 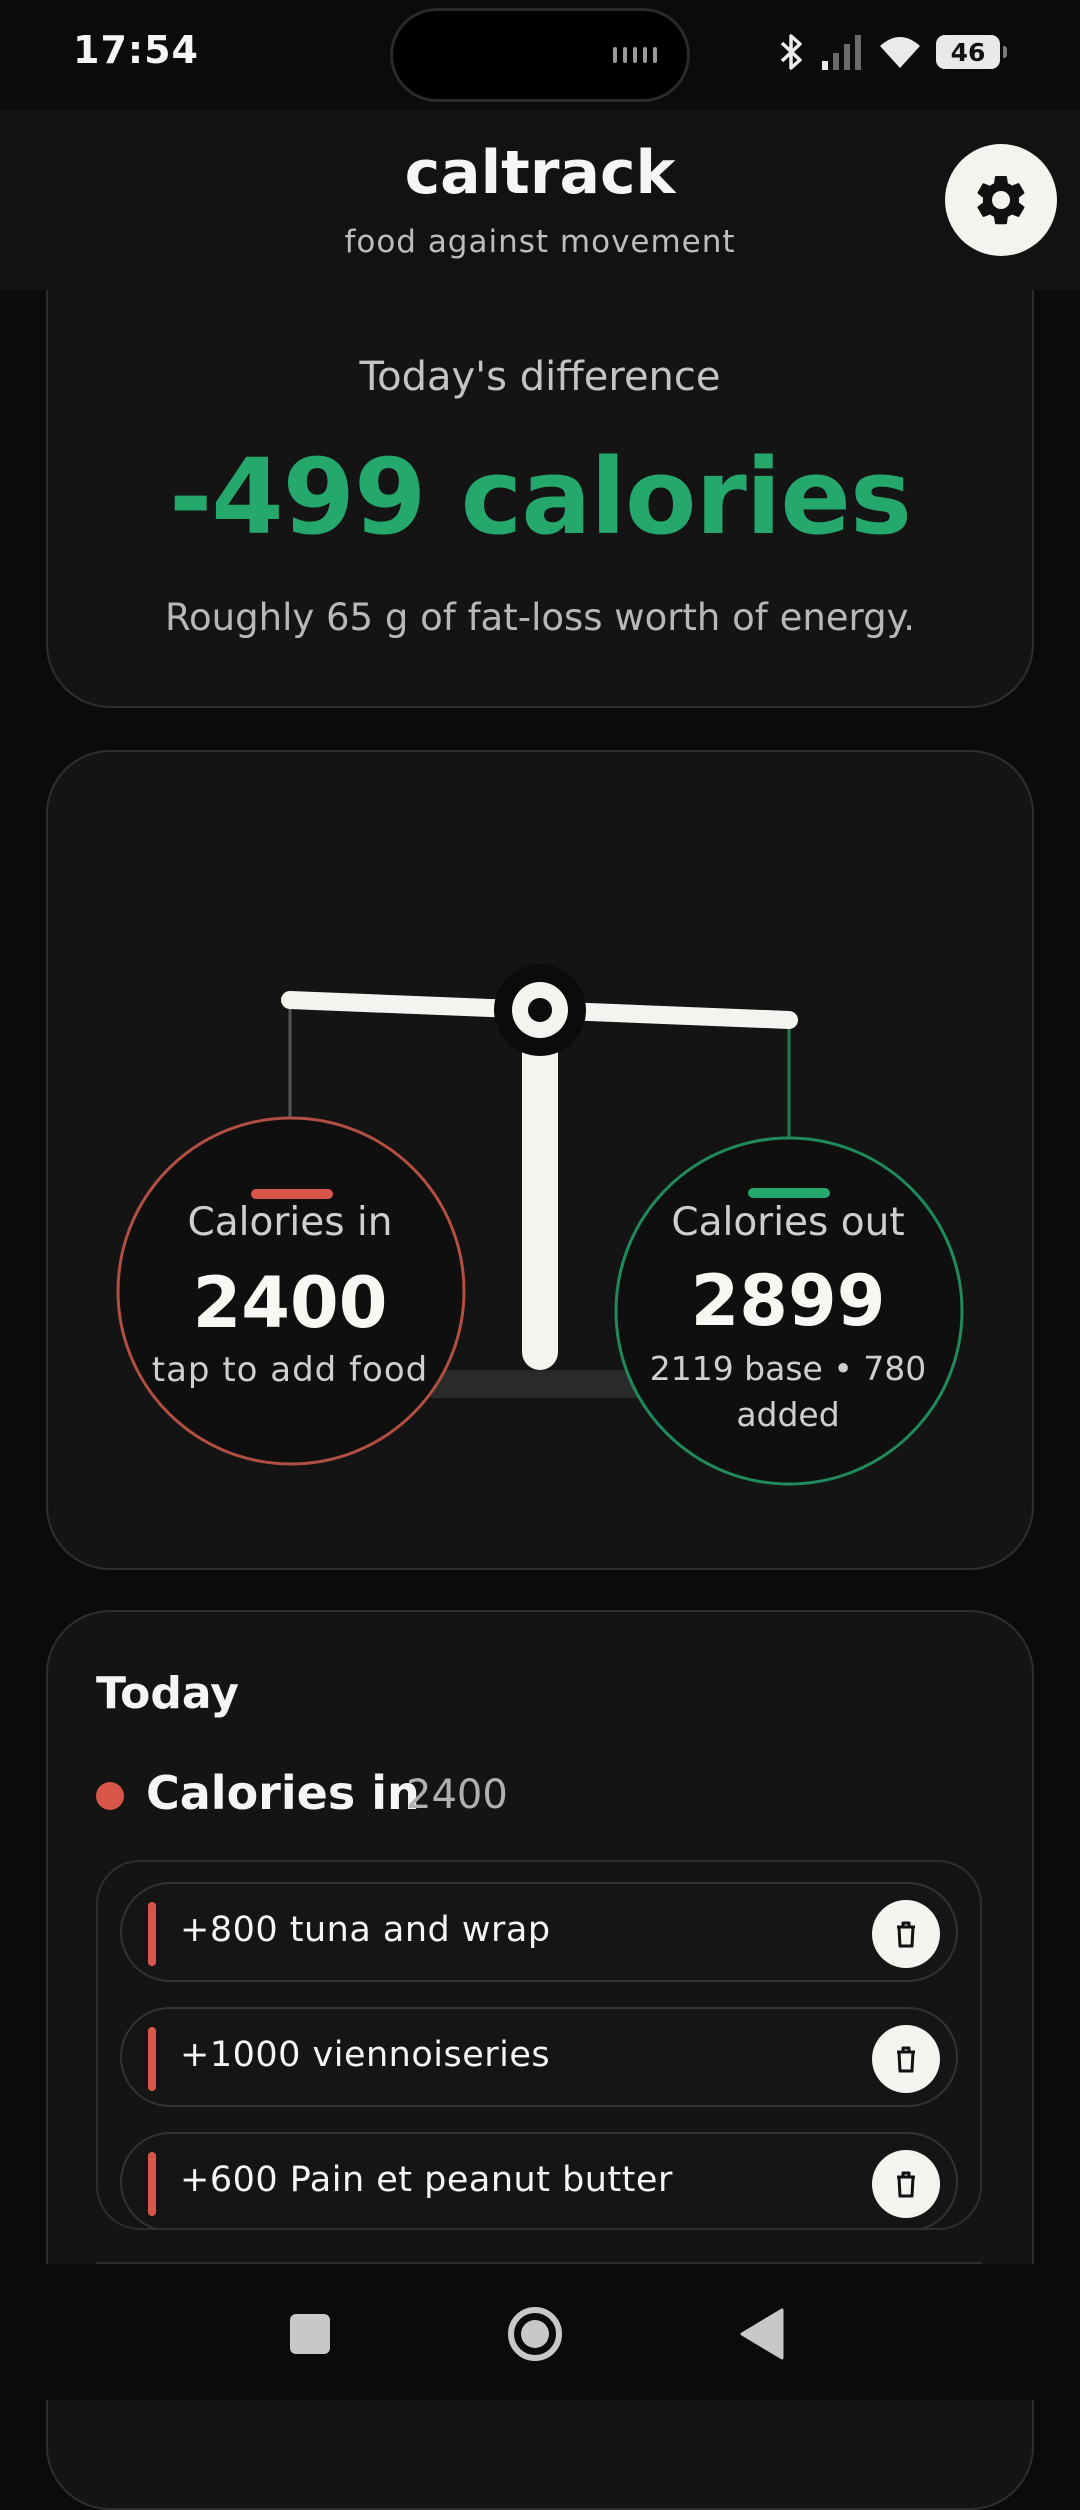 I want to click on today-title: Today, so click(x=167, y=1693).